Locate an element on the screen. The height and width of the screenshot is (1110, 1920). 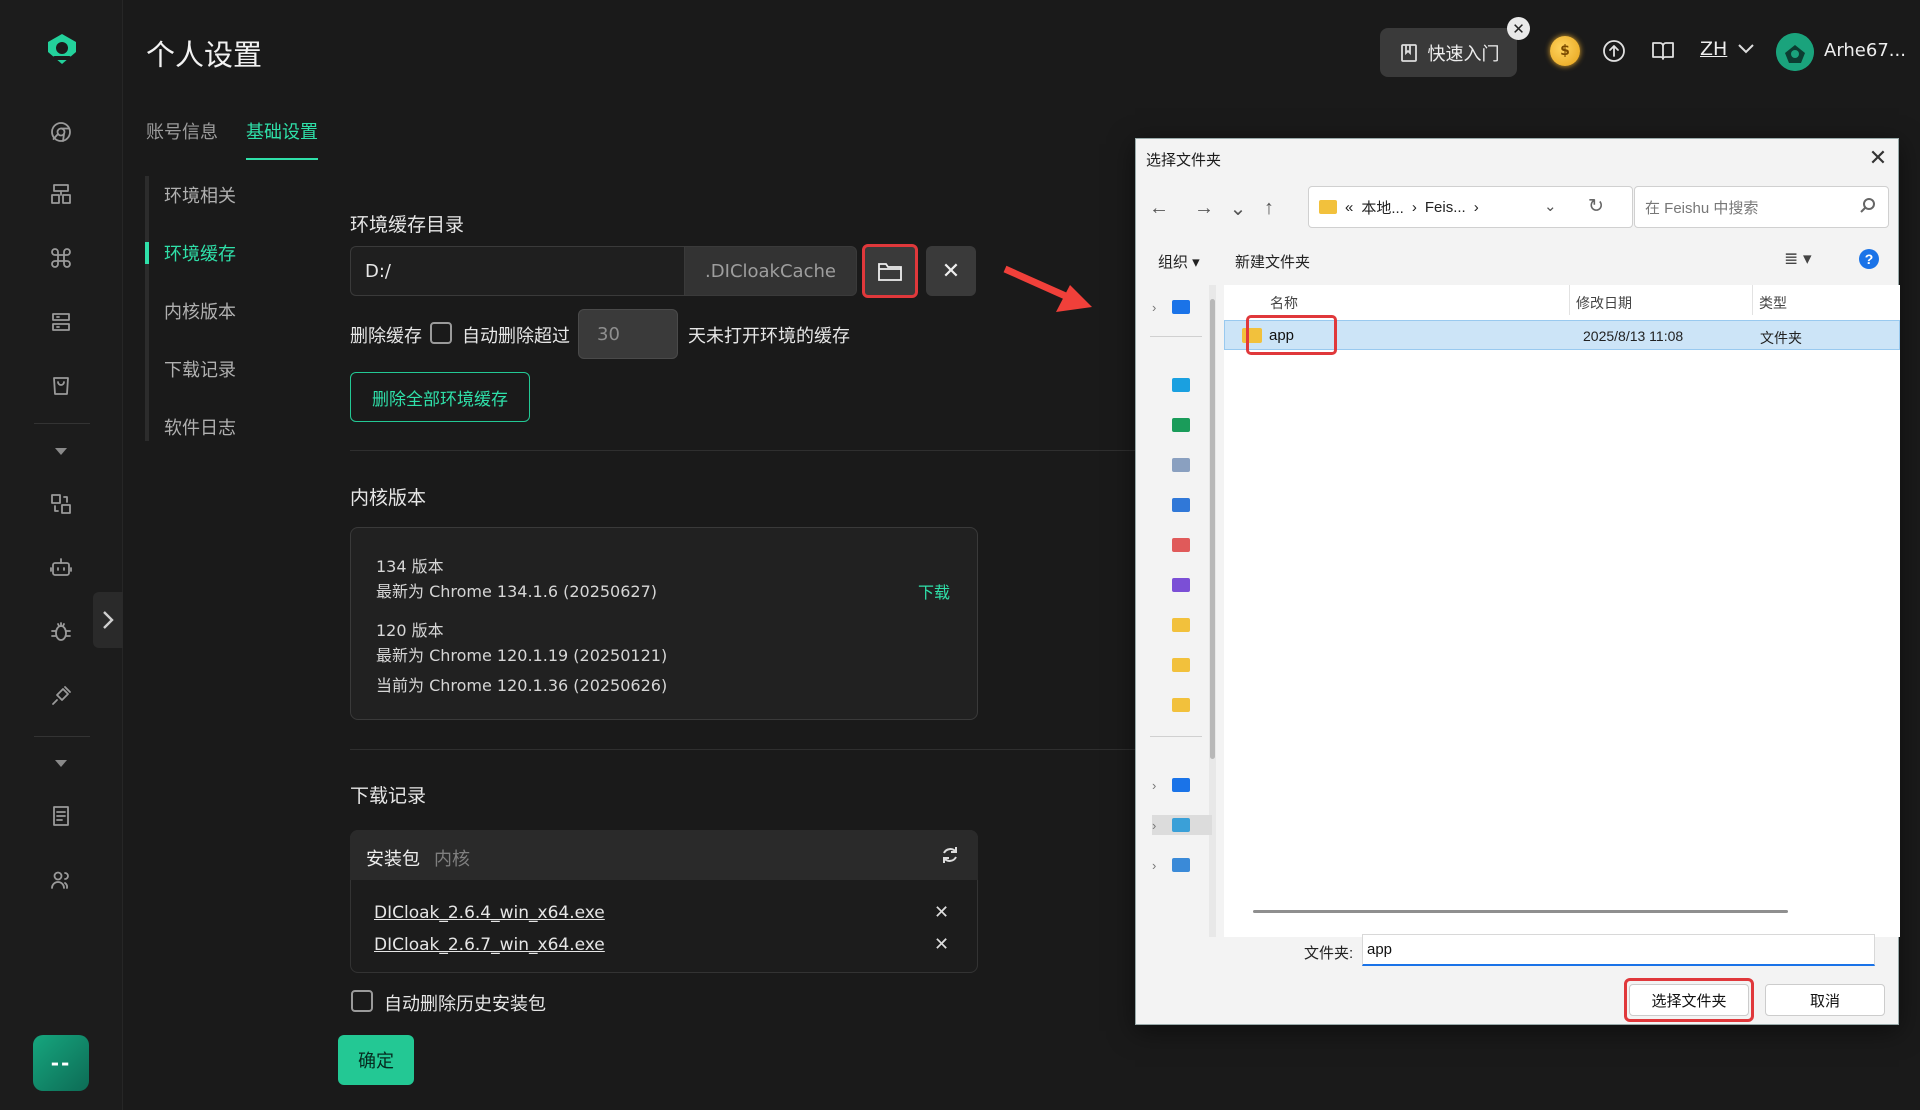
download-file-link: DICloak_2.6.7_win_x64.exe is located at coordinates (489, 945).